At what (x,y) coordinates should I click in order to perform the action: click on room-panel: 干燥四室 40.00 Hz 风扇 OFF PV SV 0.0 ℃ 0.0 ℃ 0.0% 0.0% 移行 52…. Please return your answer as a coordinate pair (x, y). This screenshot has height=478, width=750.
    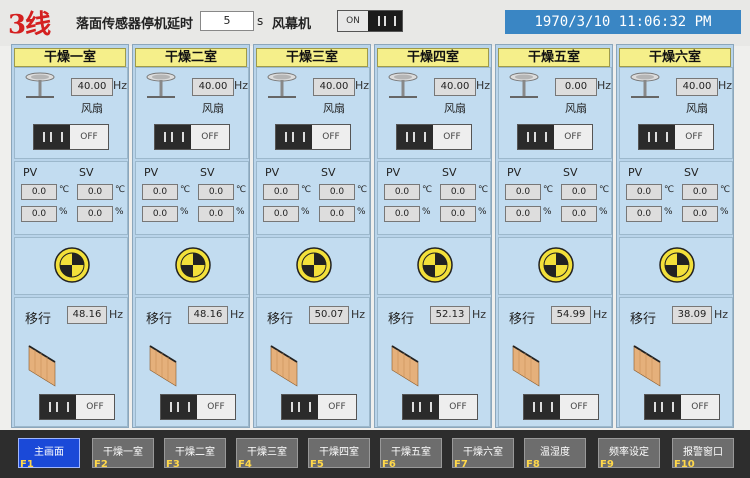
    Looking at the image, I should click on (433, 236).